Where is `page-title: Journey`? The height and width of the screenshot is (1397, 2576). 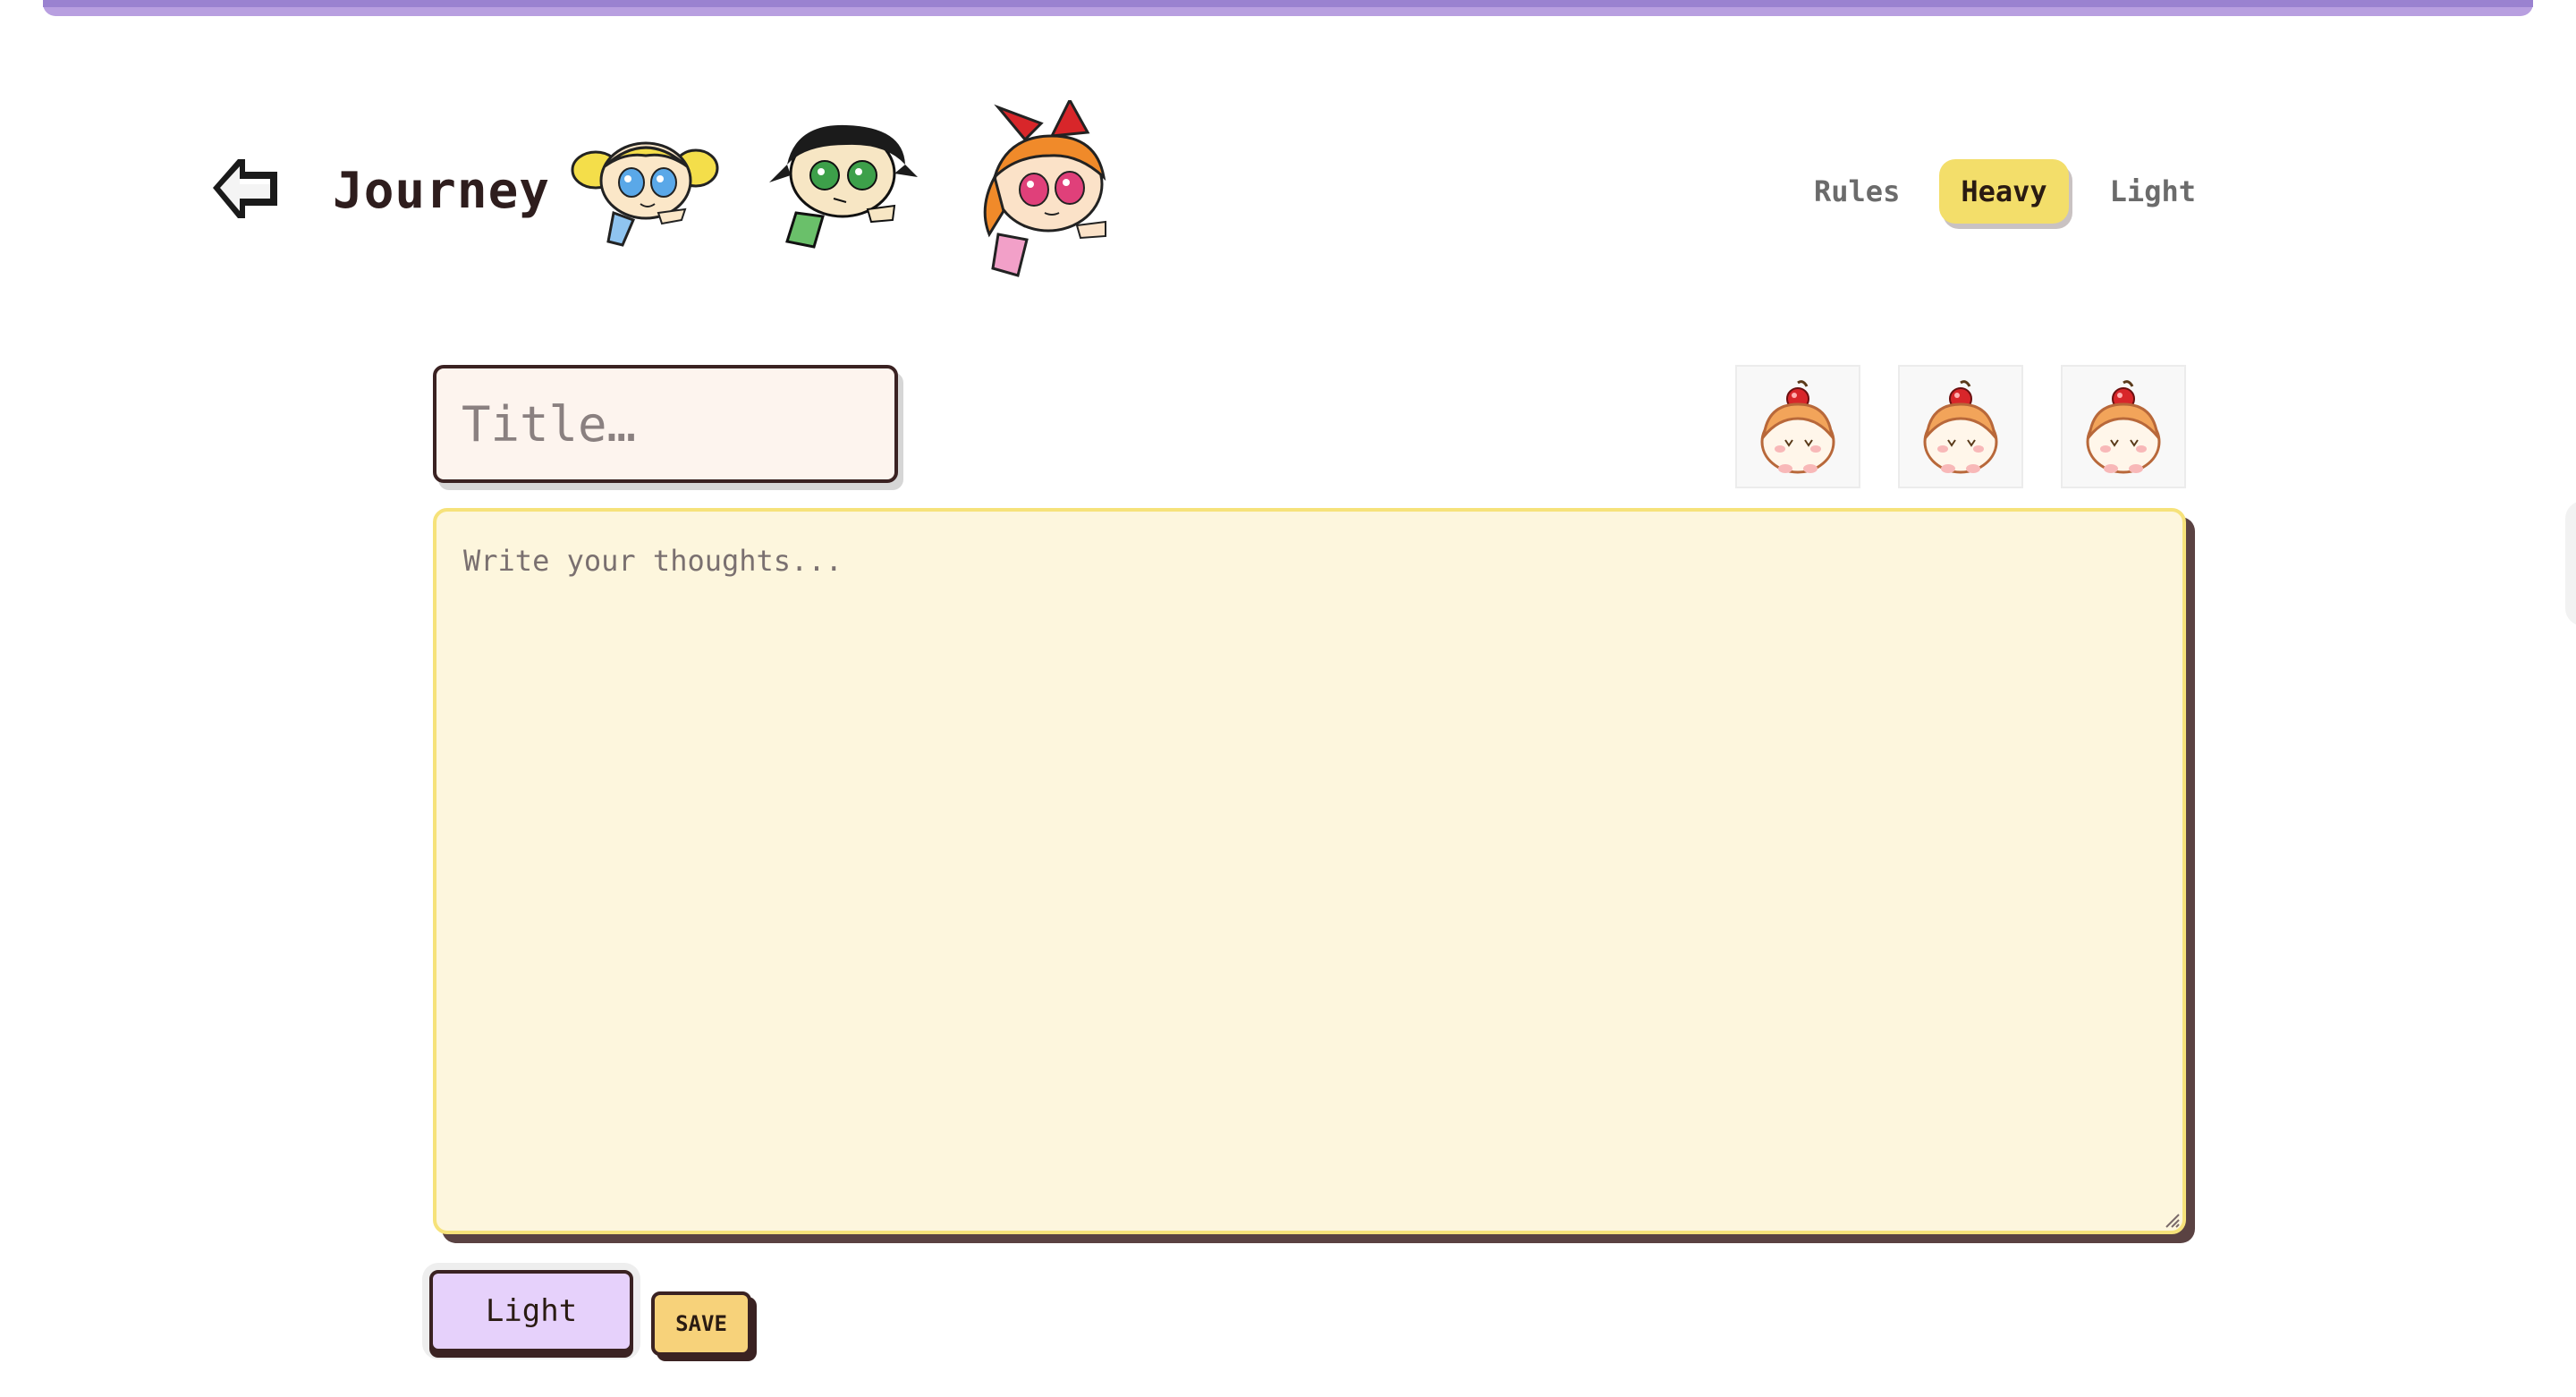
page-title: Journey is located at coordinates (442, 191).